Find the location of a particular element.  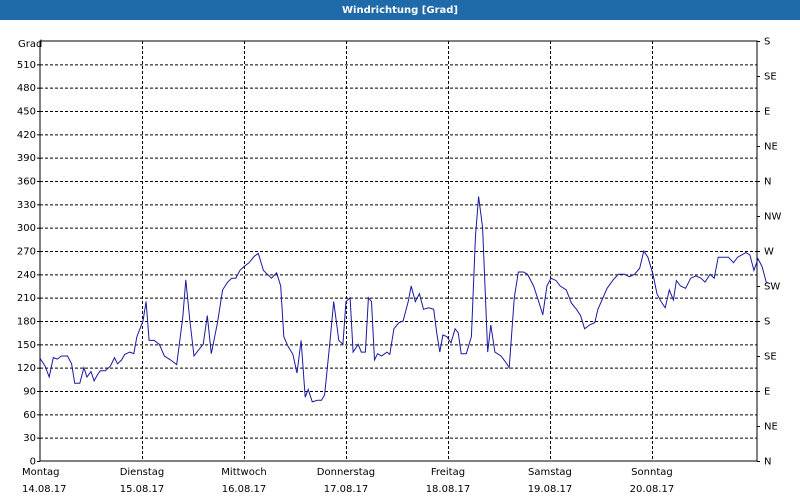

y-tick-label: 240 is located at coordinates (26, 275).